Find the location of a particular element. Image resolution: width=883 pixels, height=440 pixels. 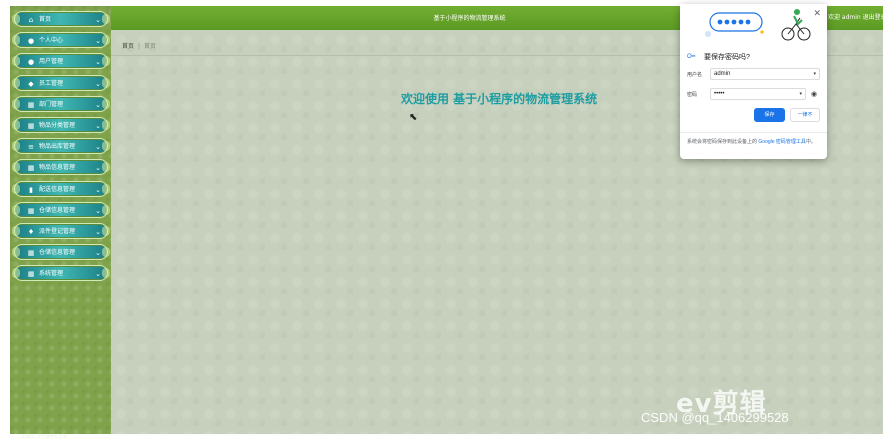

breadcrumb: 首页 | 首页 is located at coordinates (139, 45).